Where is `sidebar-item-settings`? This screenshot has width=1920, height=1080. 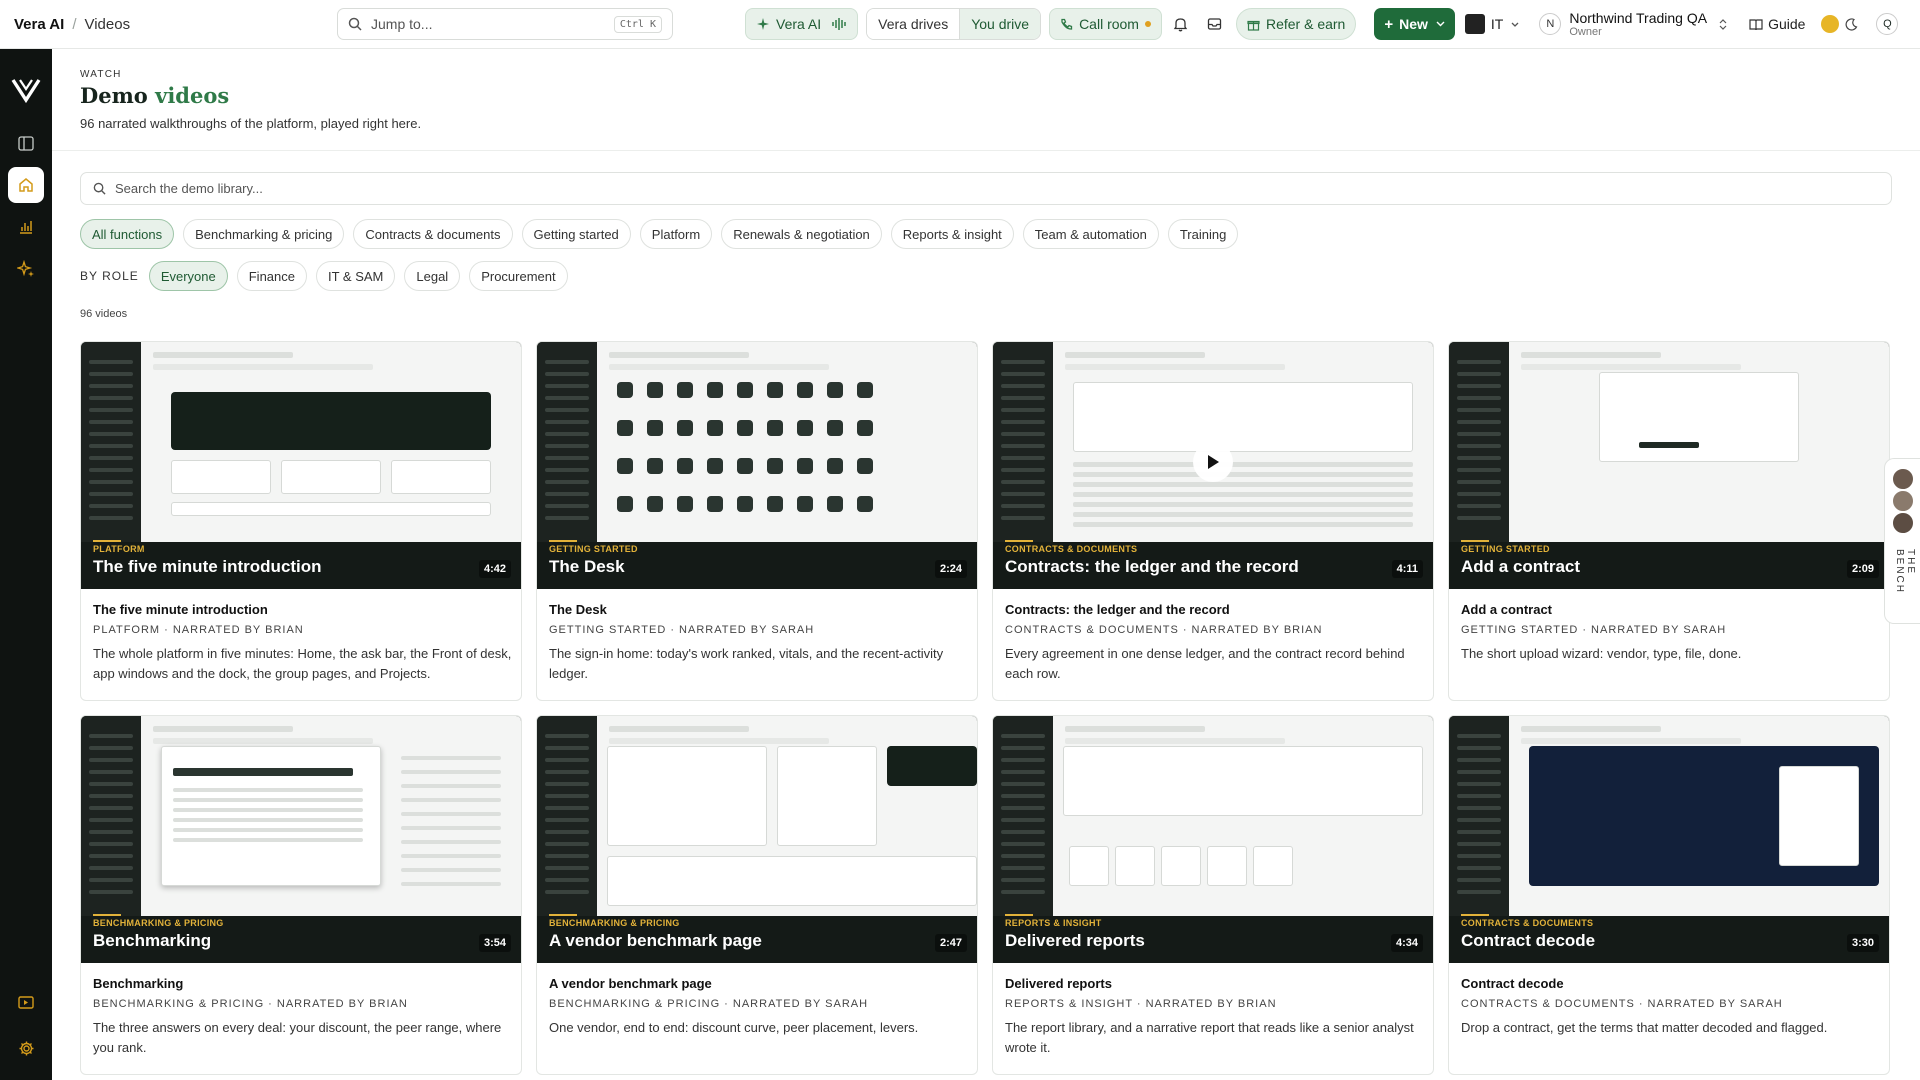
sidebar-item-settings is located at coordinates (26, 1048).